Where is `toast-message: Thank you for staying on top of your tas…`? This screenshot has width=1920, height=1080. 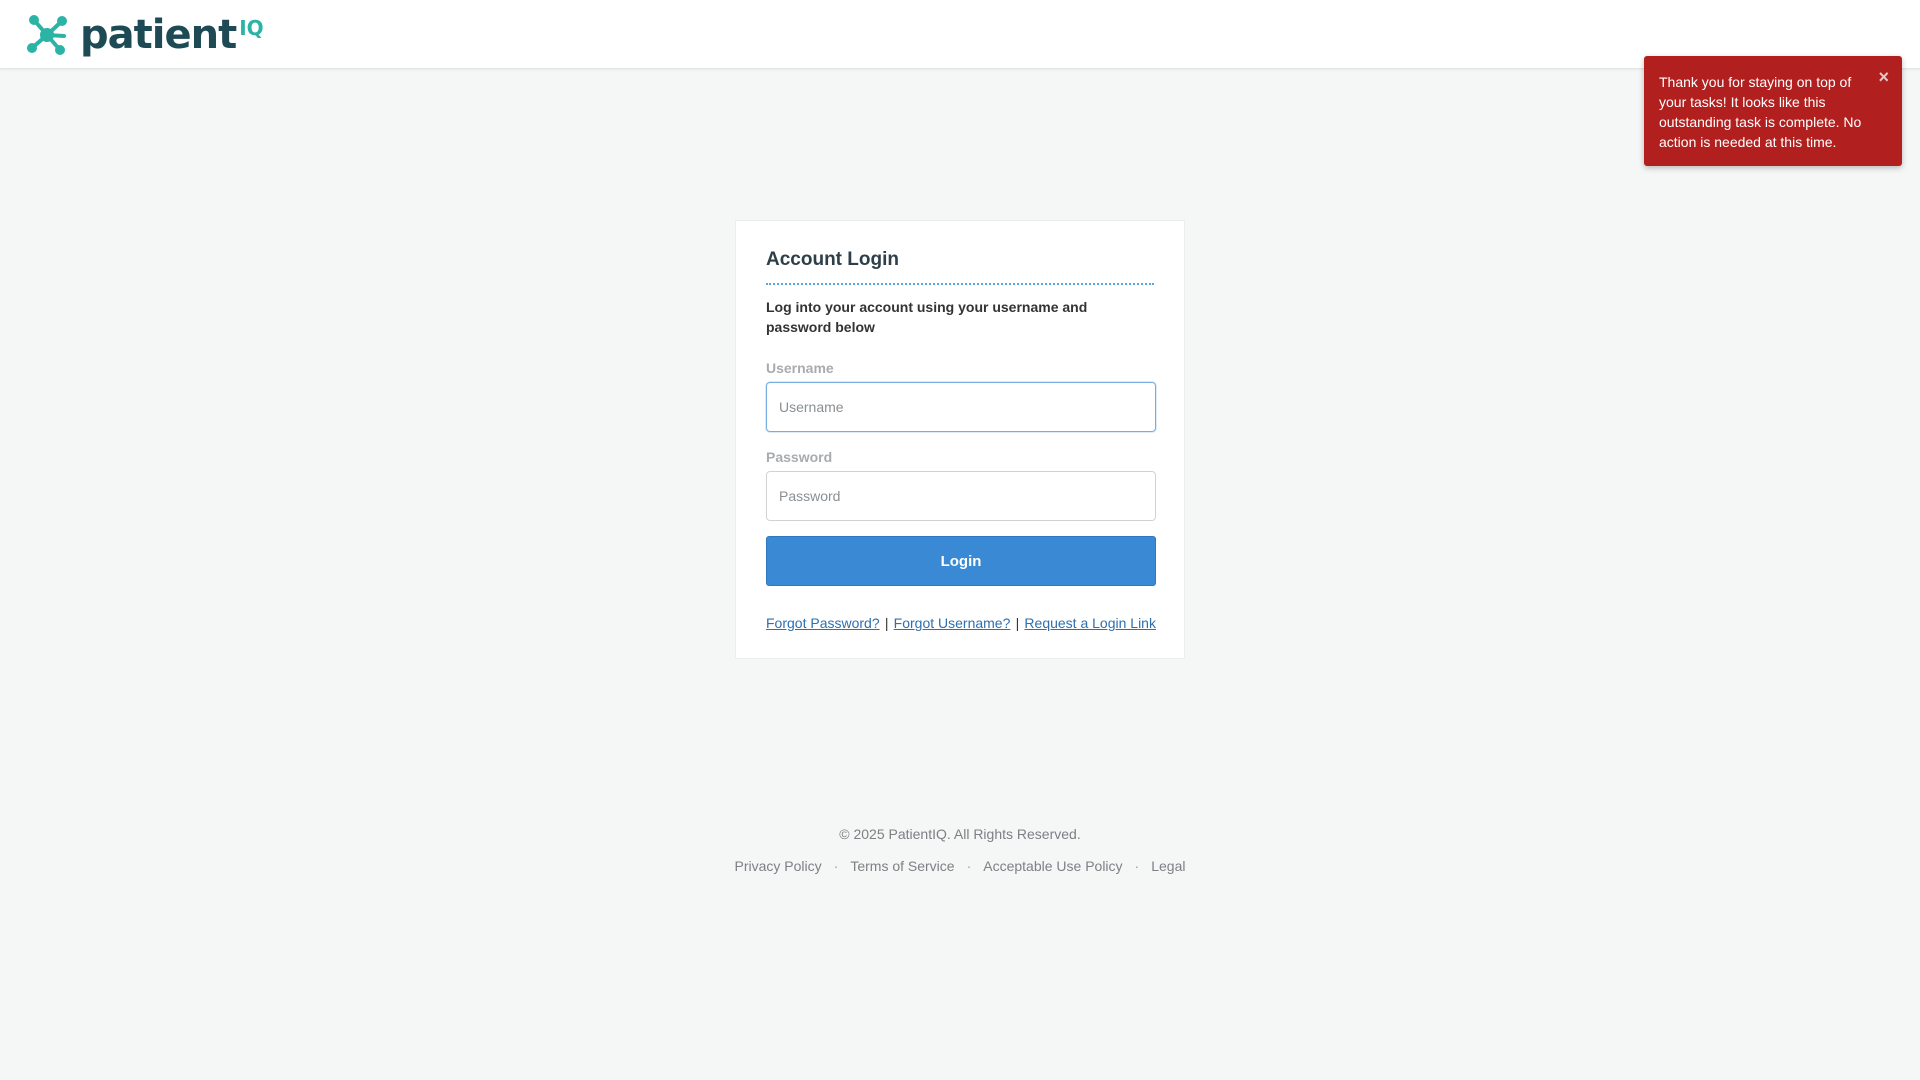 toast-message: Thank you for staying on top of your tas… is located at coordinates (1760, 112).